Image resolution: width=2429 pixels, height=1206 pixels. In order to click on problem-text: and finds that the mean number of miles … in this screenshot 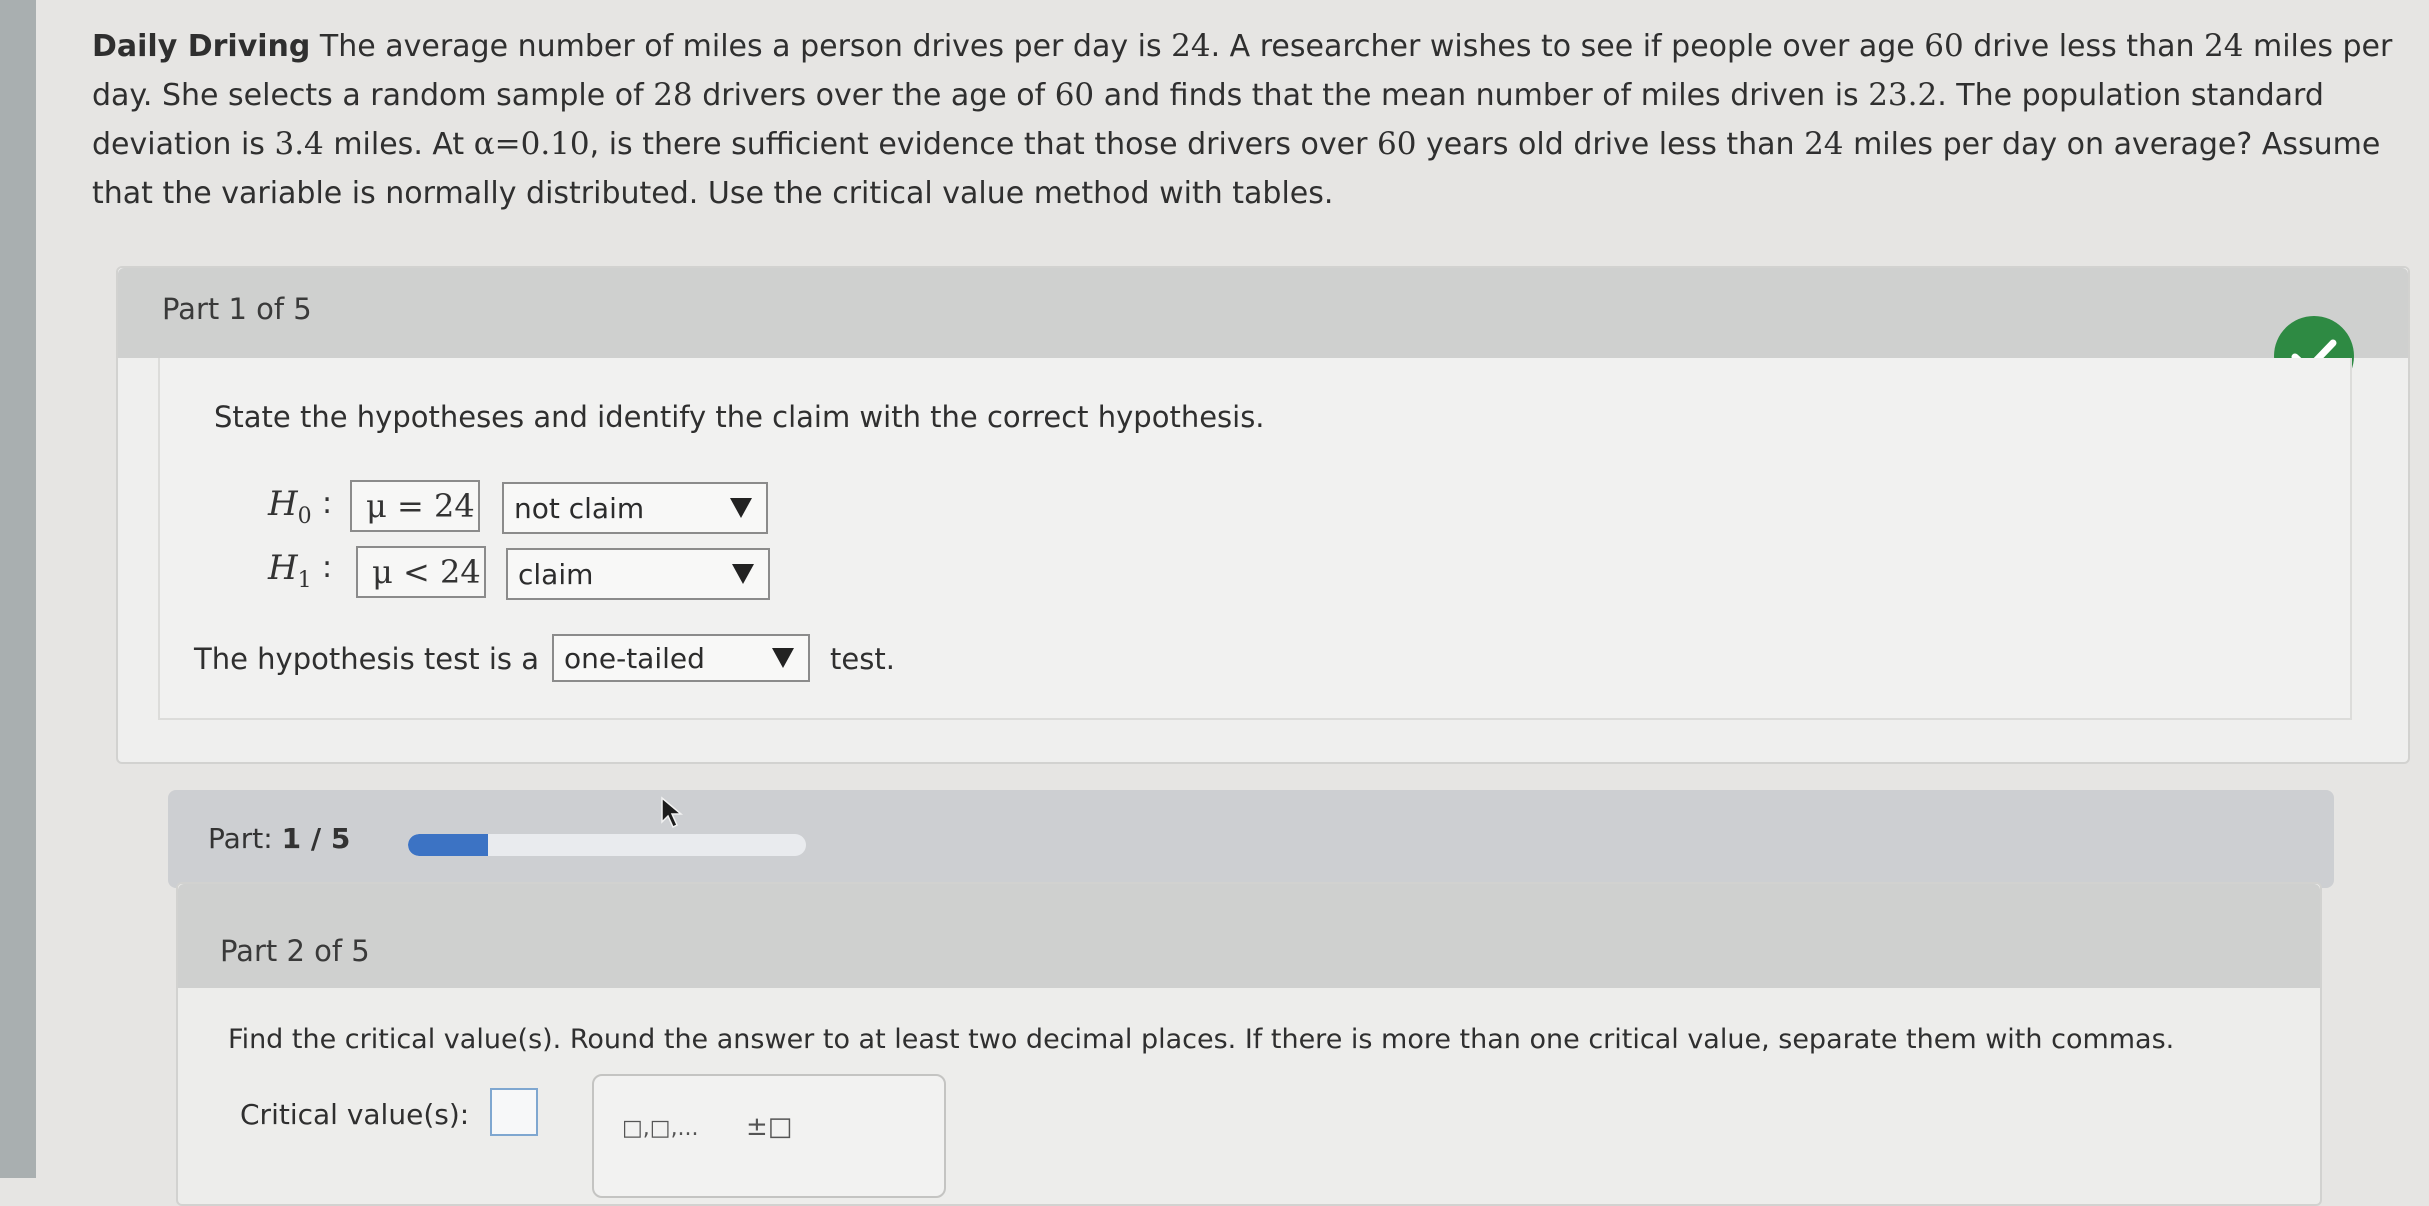, I will do `click(1481, 95)`.